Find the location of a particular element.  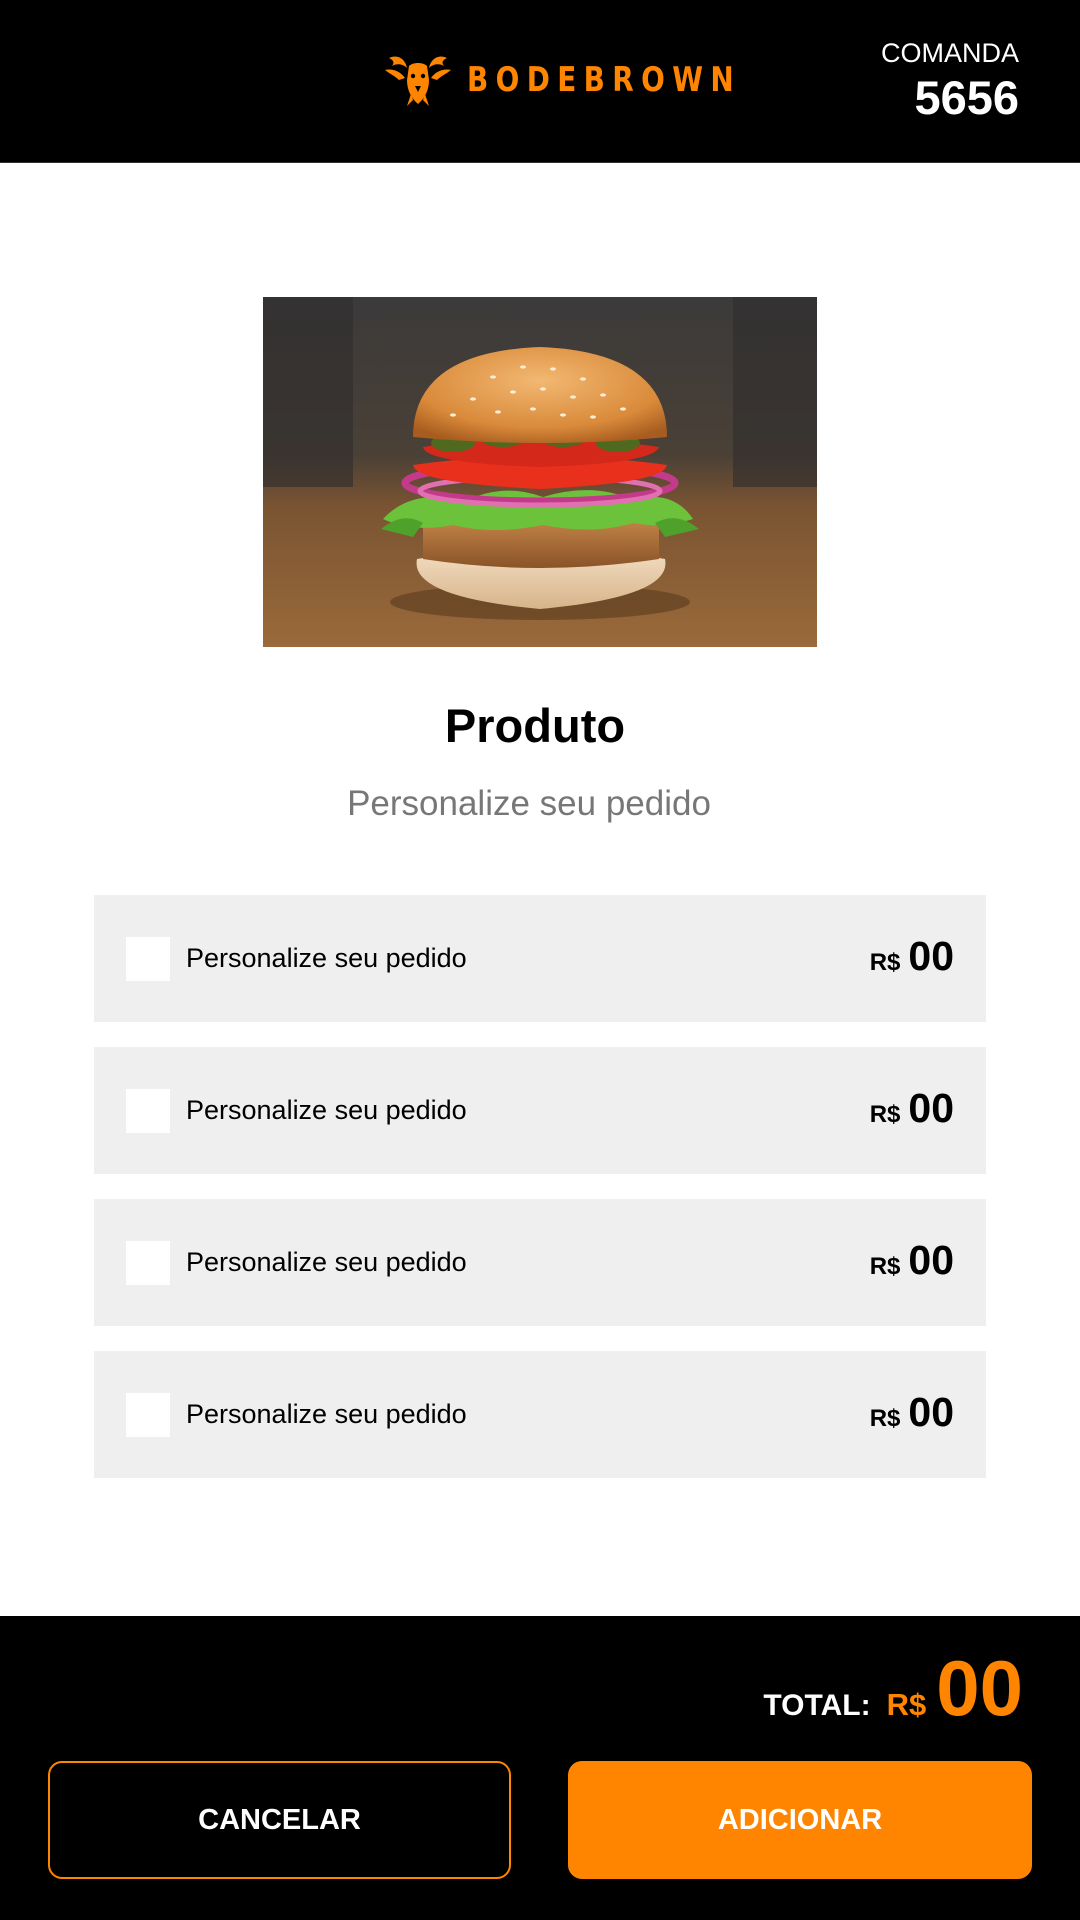

product-title: Produto is located at coordinates (535, 725).